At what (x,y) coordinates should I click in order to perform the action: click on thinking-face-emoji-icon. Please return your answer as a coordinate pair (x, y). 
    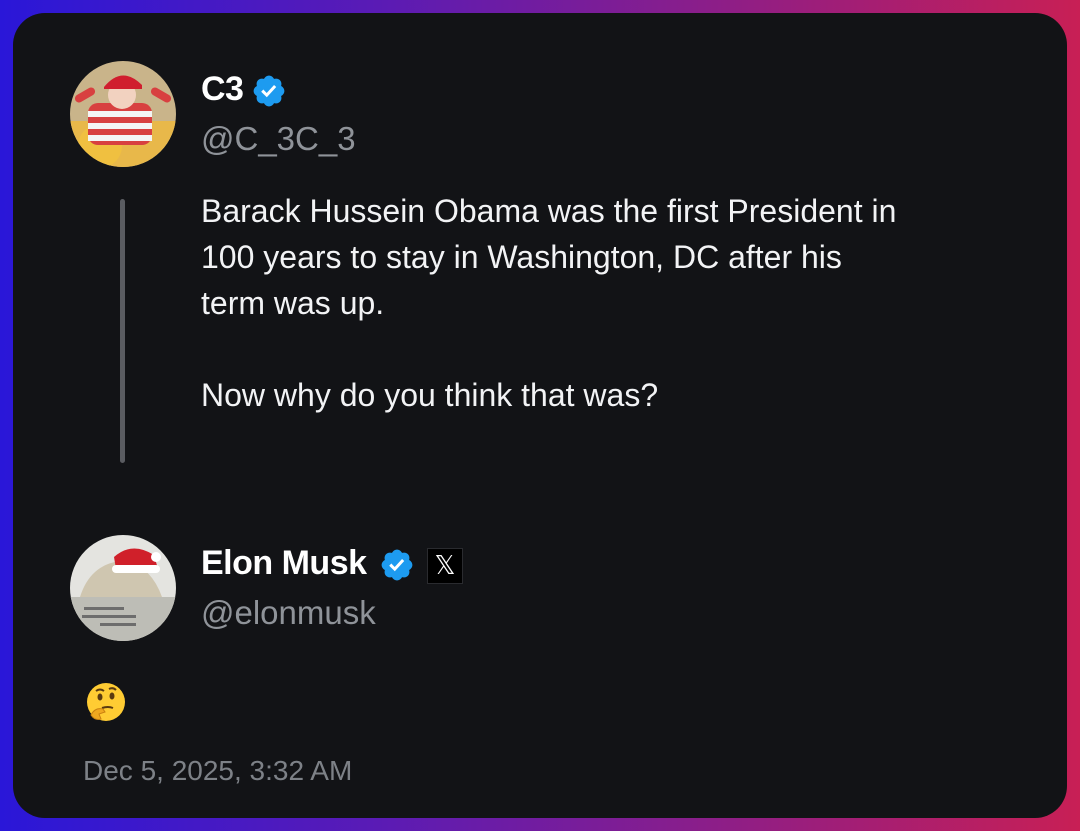
    Looking at the image, I should click on (106, 702).